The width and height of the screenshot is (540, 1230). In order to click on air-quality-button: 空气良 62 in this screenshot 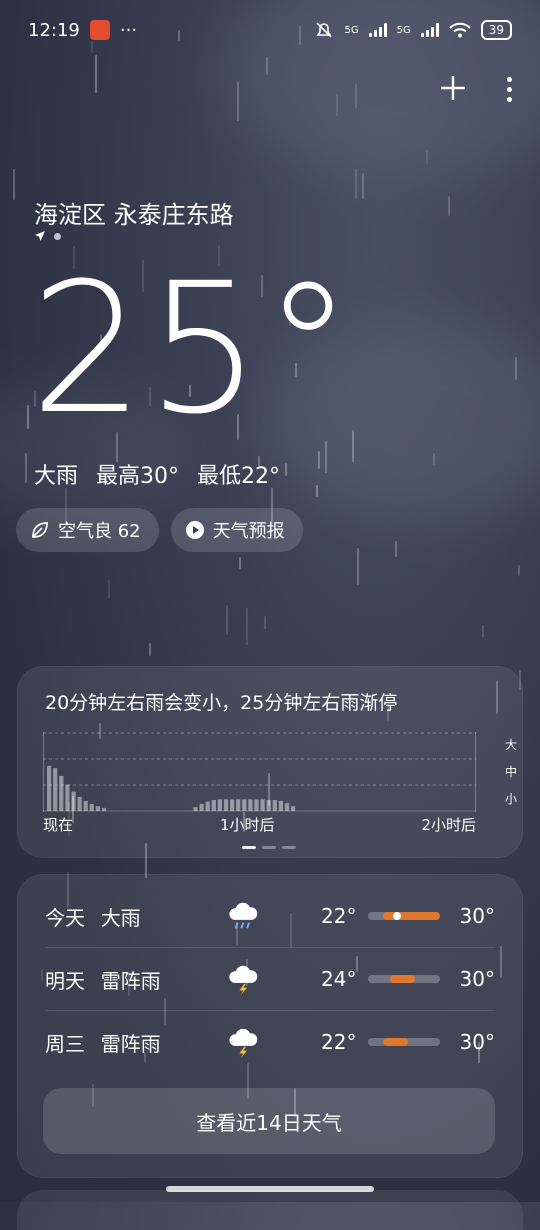, I will do `click(87, 530)`.